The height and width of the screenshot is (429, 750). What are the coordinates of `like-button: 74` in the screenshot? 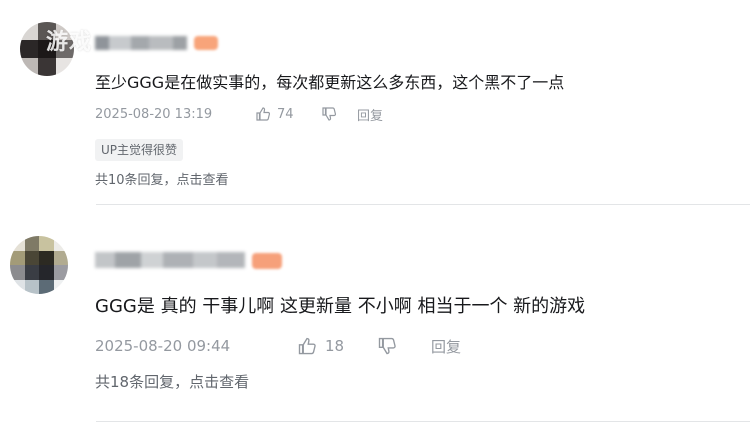 It's located at (288, 114).